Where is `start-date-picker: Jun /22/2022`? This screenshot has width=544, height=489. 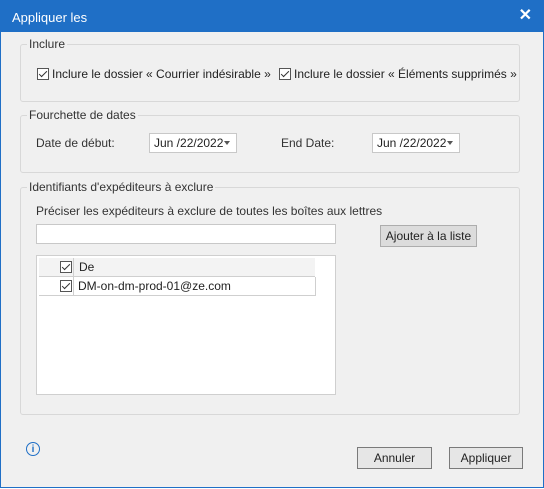
start-date-picker: Jun /22/2022 is located at coordinates (193, 143).